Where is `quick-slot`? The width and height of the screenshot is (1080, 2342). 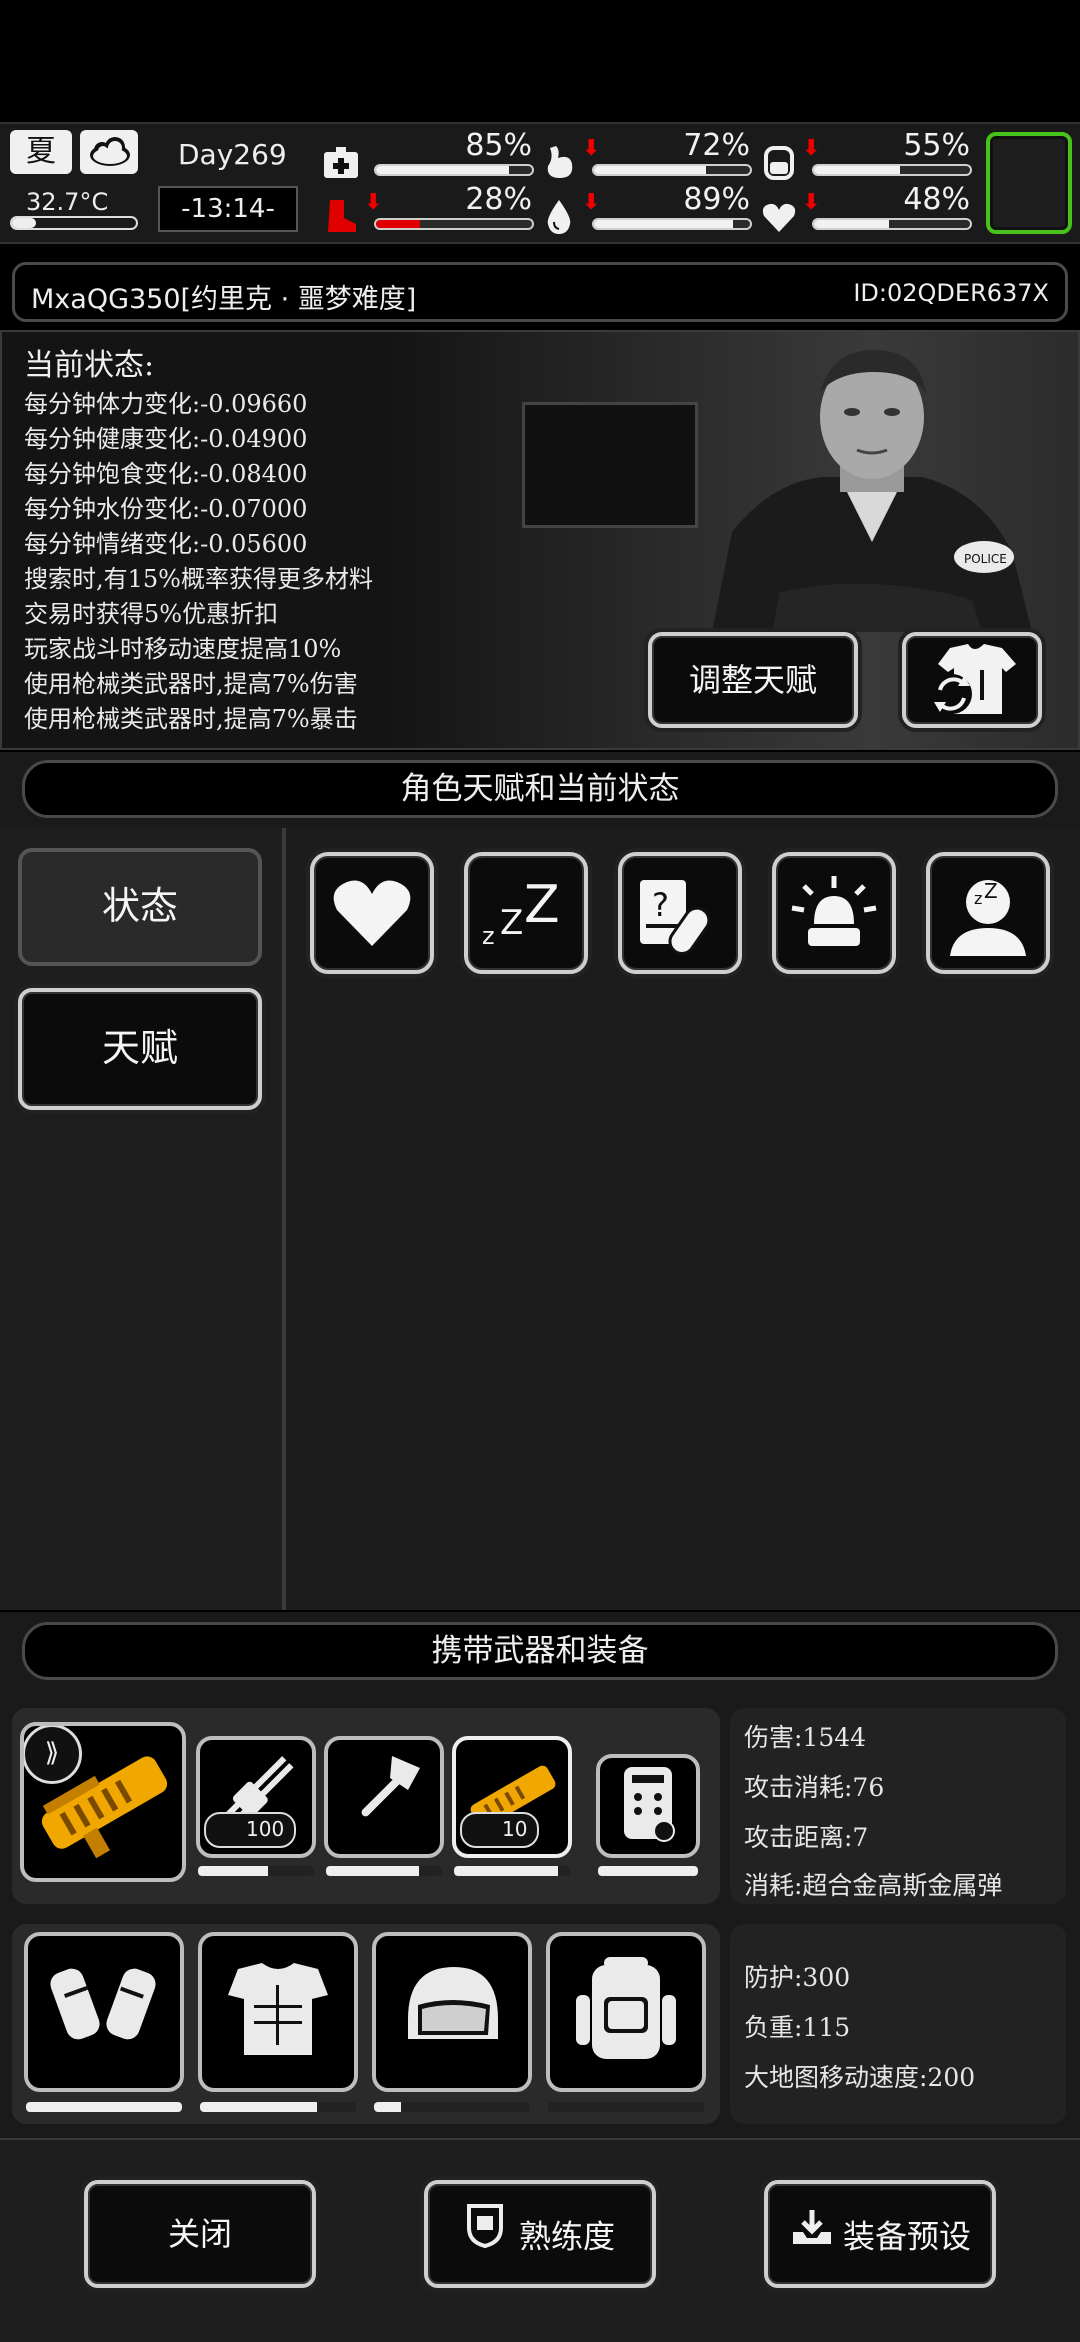
quick-slot is located at coordinates (1029, 183).